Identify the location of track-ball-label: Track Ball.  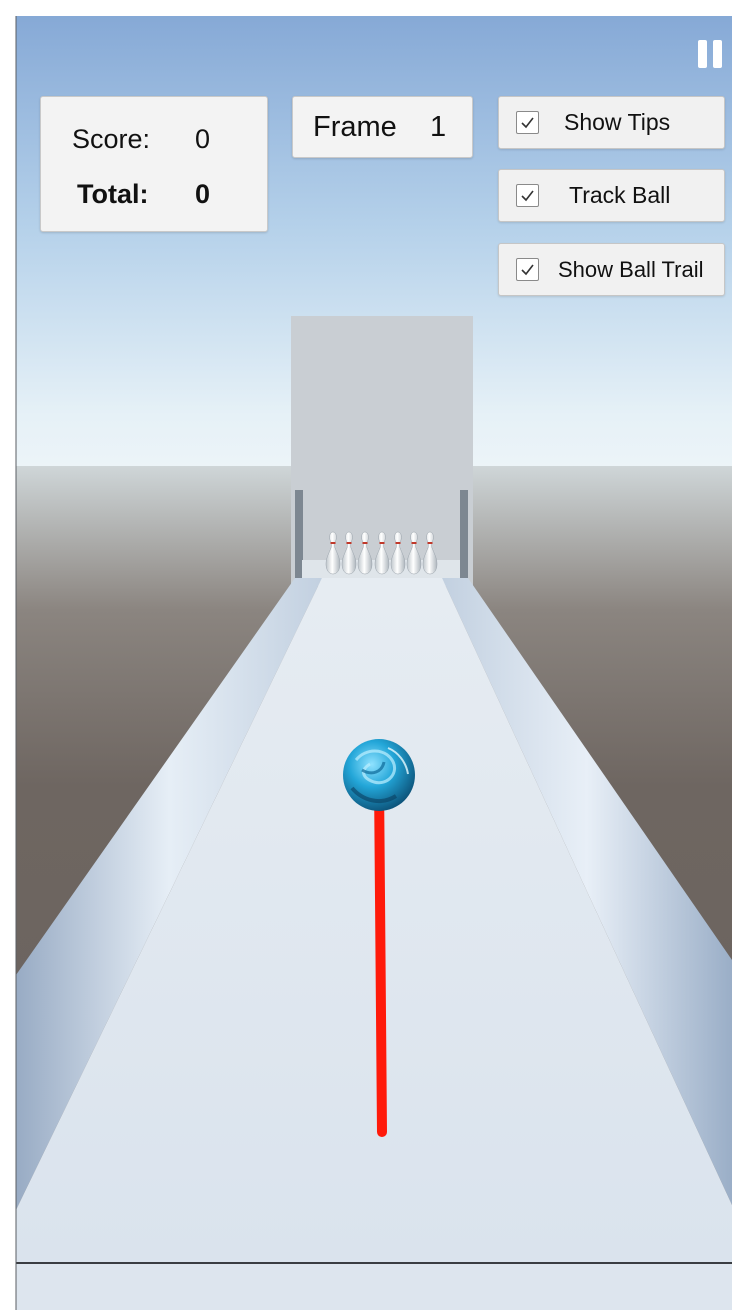
(620, 195).